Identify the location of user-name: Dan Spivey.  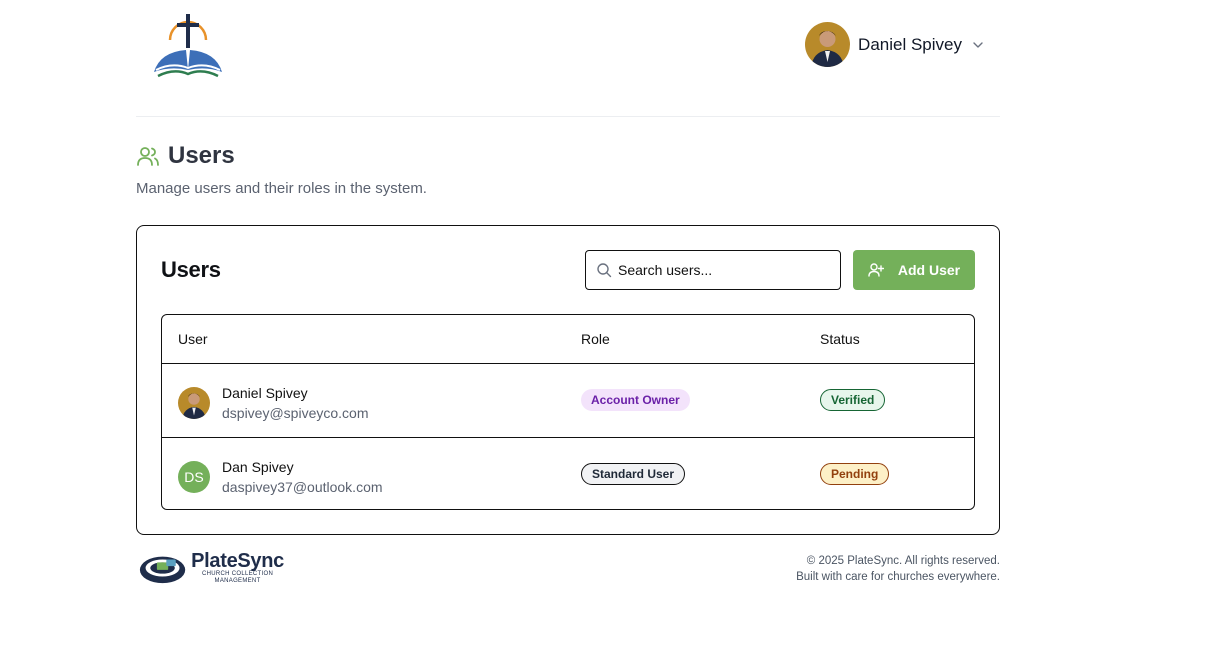
(258, 467).